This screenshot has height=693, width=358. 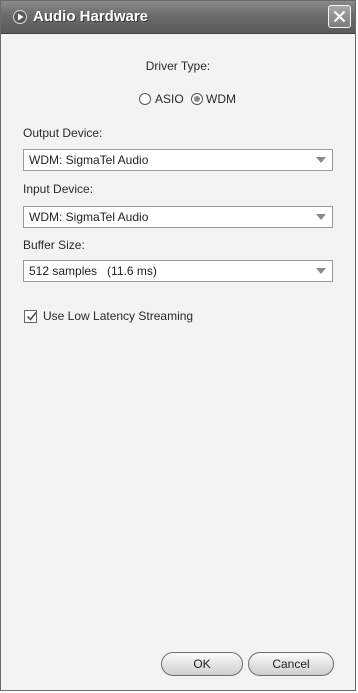 I want to click on asio-radio-label: ASIO, so click(x=169, y=99).